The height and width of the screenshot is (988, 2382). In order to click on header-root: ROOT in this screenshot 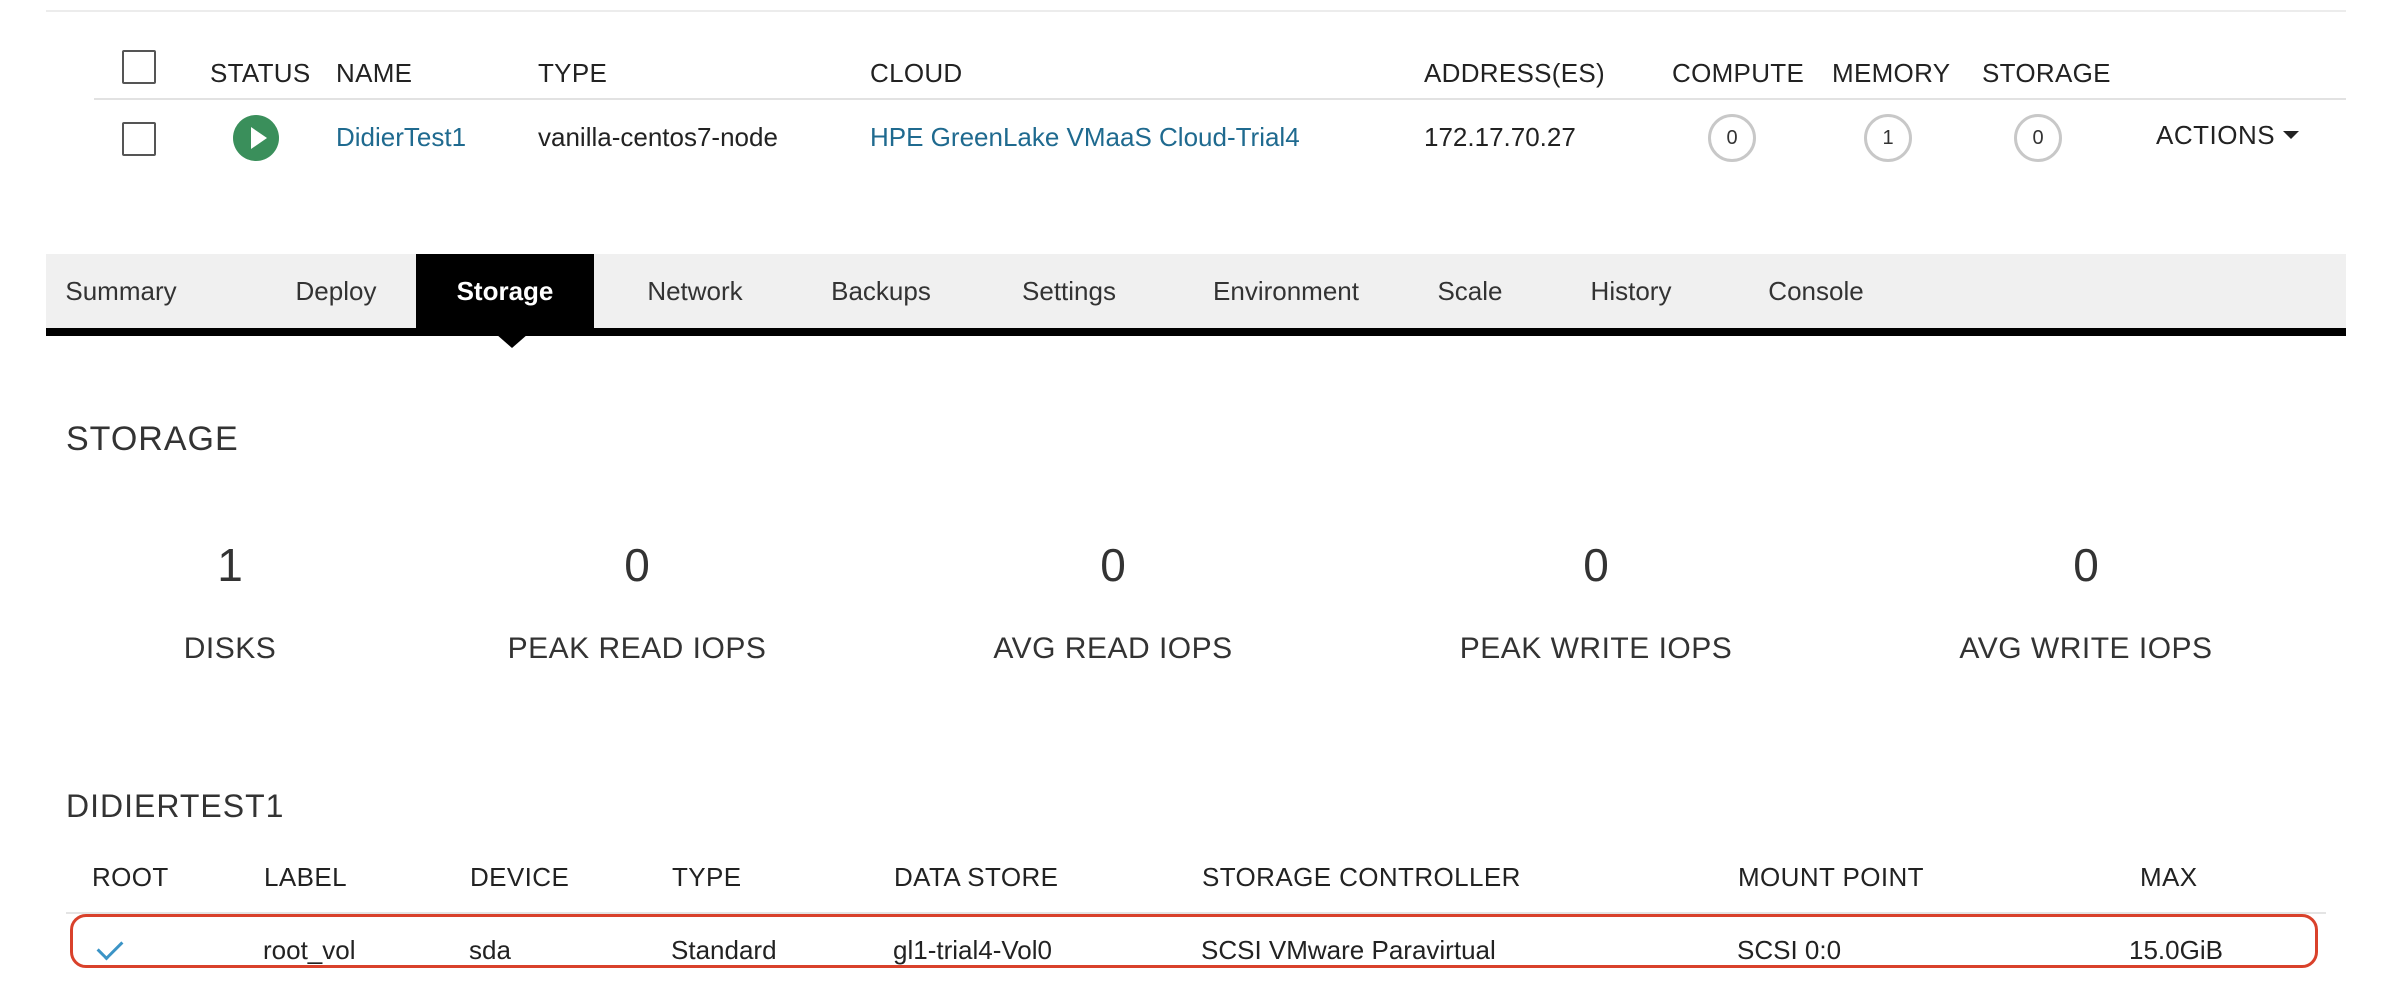, I will do `click(130, 877)`.